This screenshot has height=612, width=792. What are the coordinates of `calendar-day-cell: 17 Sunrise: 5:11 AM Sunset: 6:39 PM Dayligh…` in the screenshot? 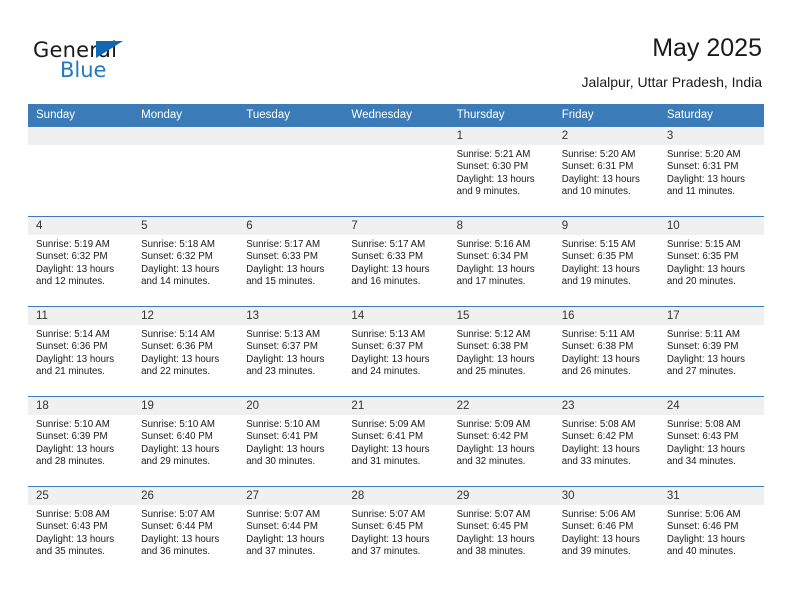 It's located at (711, 351).